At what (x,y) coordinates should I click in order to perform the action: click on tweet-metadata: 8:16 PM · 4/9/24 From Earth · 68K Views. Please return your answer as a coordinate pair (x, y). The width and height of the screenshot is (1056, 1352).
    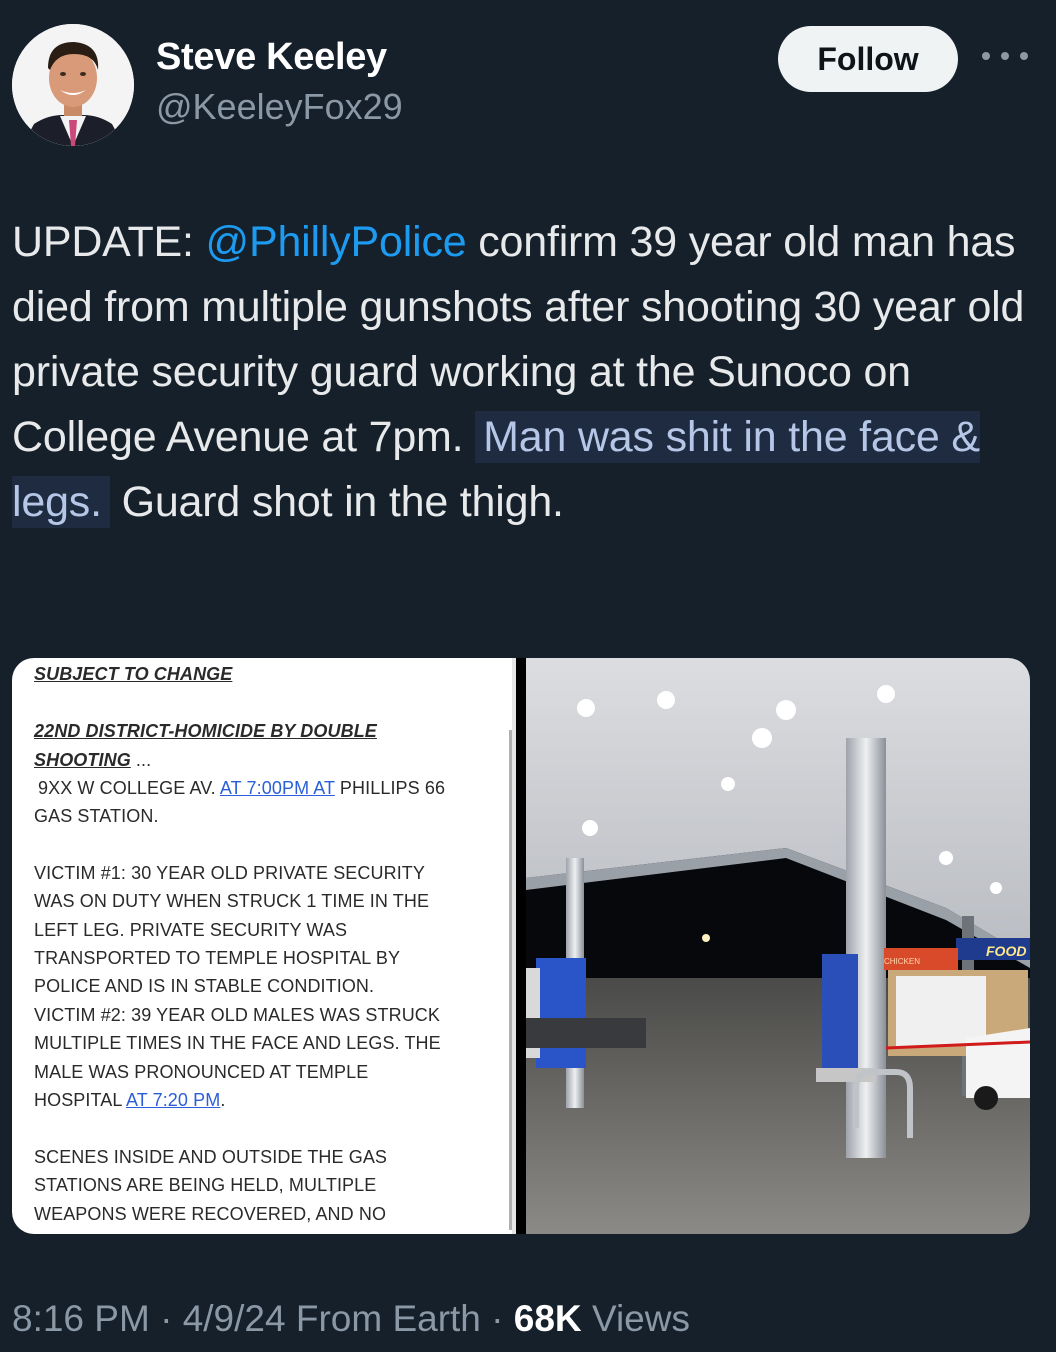
    Looking at the image, I should click on (351, 1318).